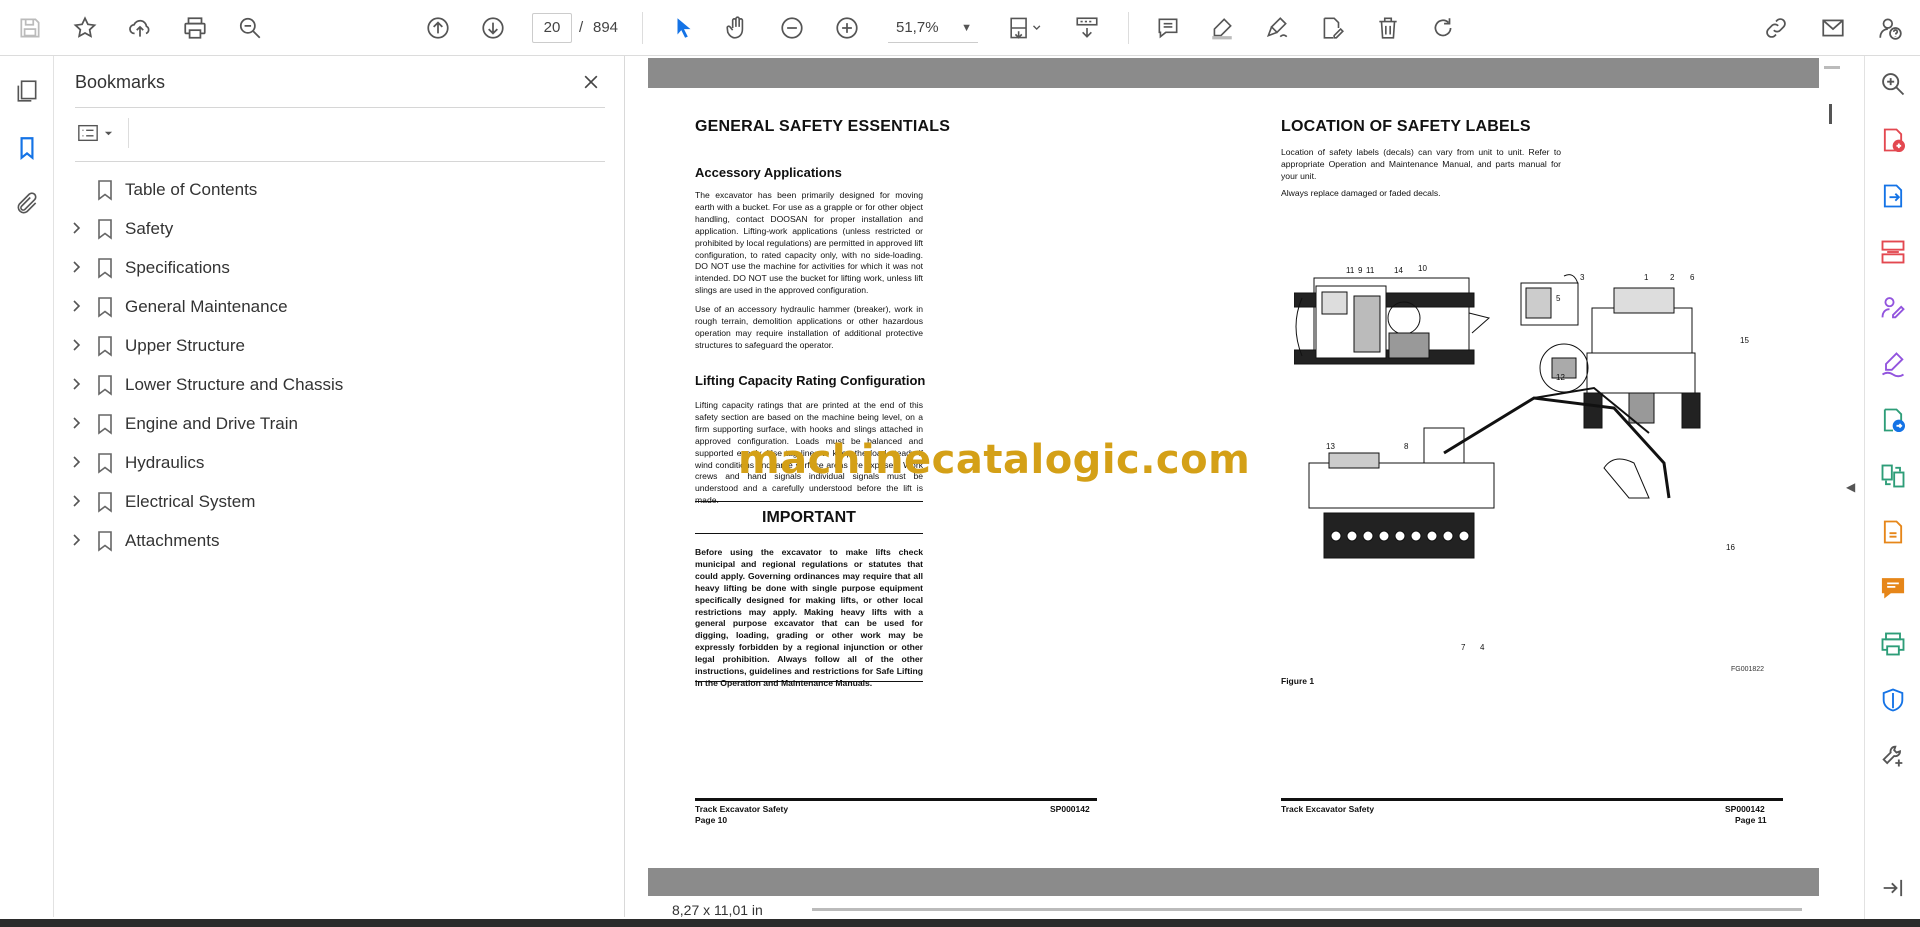 This screenshot has width=1920, height=927. What do you see at coordinates (1893, 644) in the screenshot?
I see `print-production-icon` at bounding box center [1893, 644].